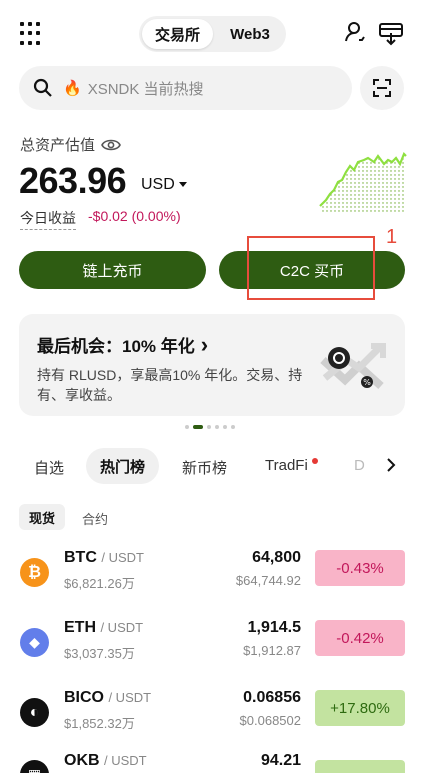  I want to click on pair-fiat-price: $64,744.92, so click(268, 580).